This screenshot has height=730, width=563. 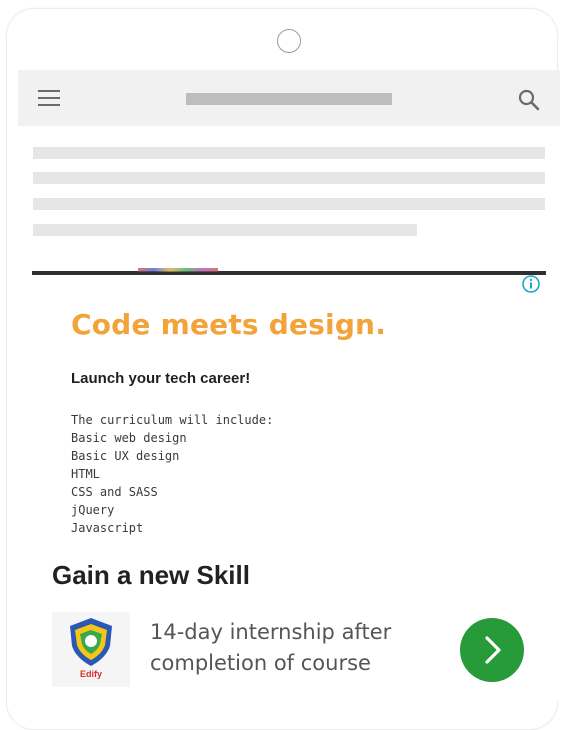 I want to click on curriculum-item: Basic web design, so click(x=129, y=438).